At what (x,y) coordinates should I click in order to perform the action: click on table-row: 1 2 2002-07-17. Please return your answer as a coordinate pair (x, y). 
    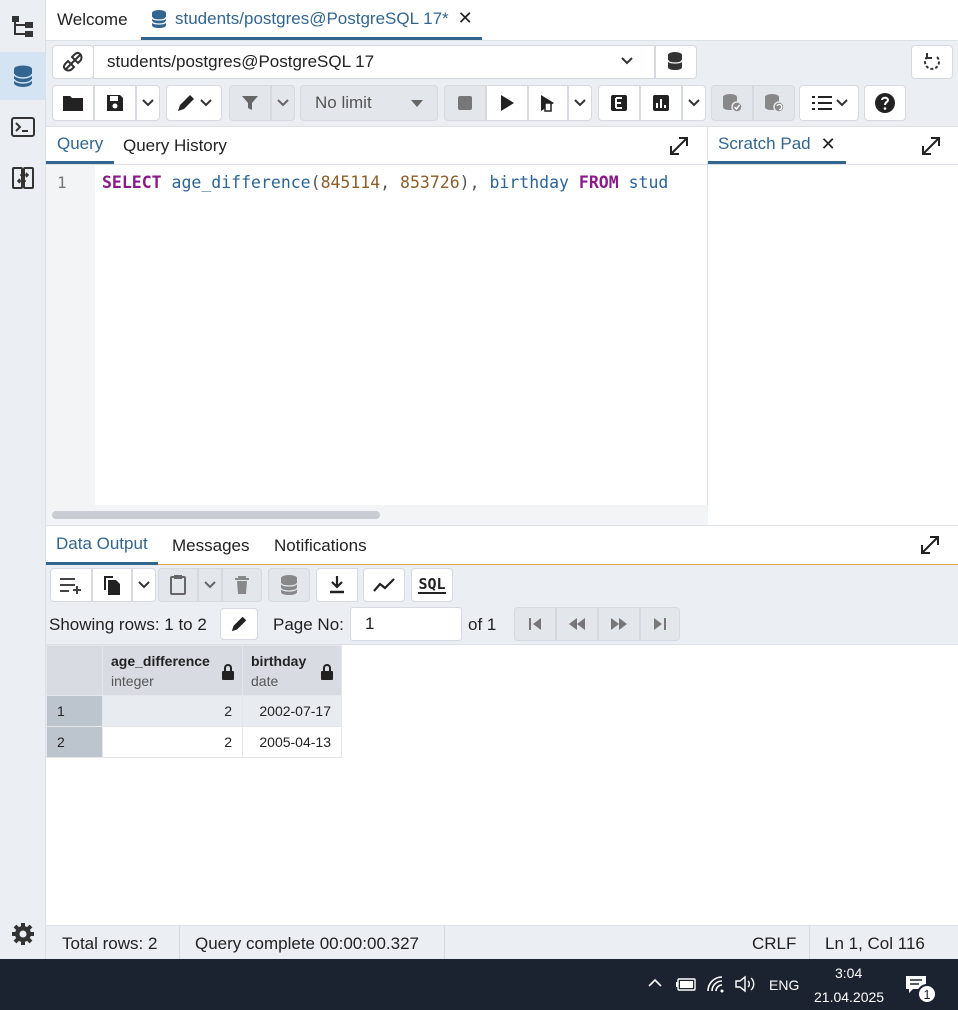
    Looking at the image, I should click on (194, 711).